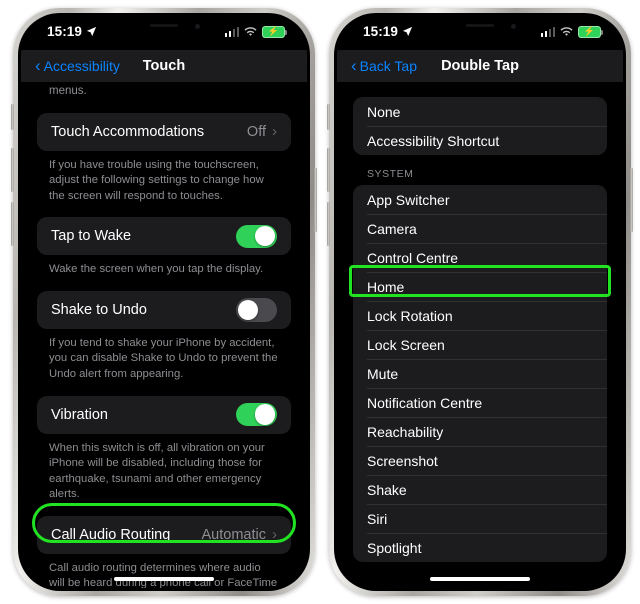 This screenshot has height=604, width=640. What do you see at coordinates (480, 489) in the screenshot?
I see `list-item: Shake` at bounding box center [480, 489].